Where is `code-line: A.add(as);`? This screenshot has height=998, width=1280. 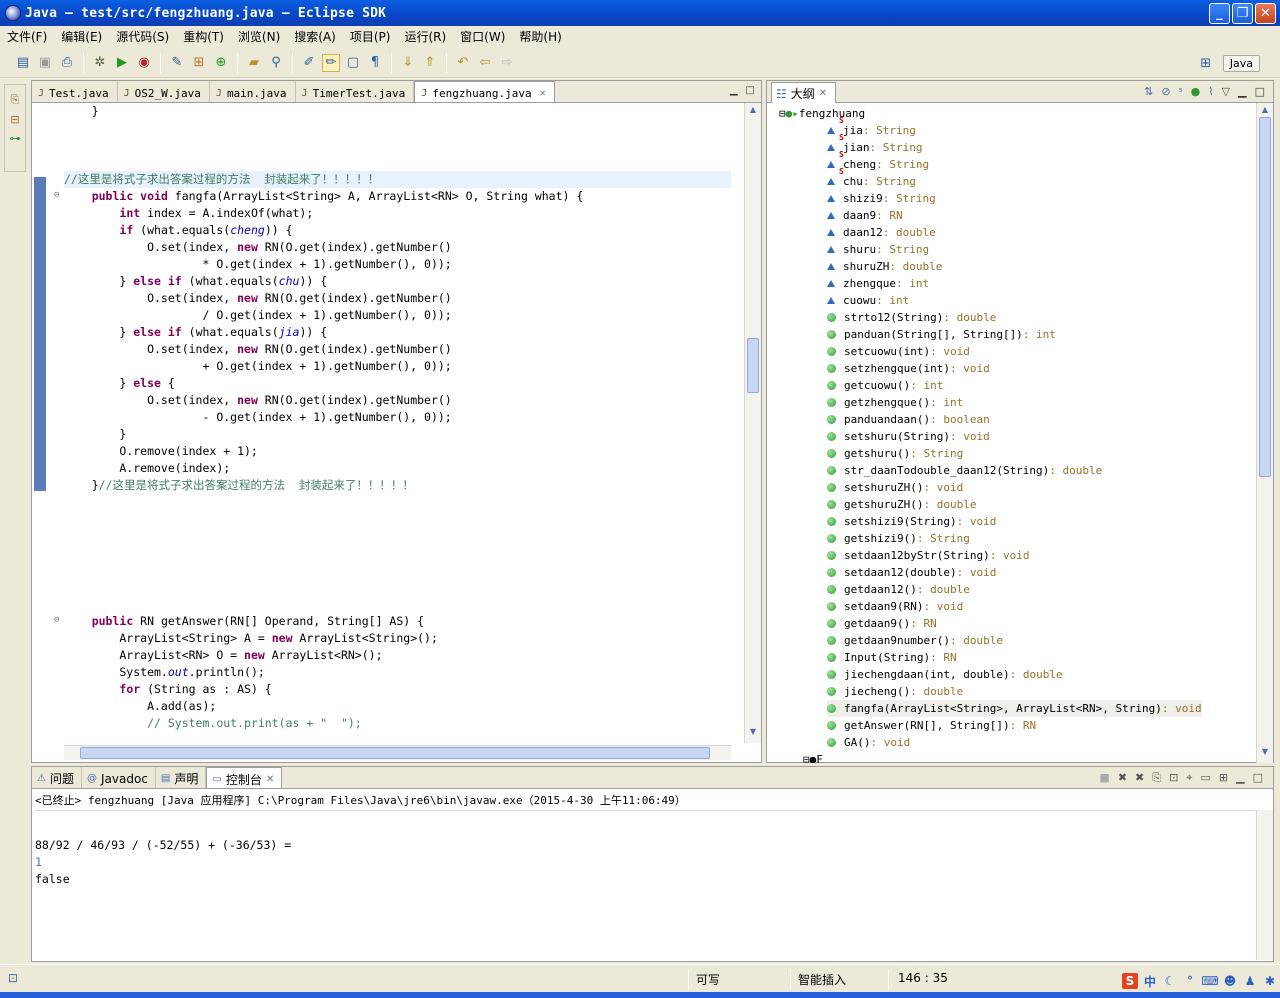
code-line: A.add(as); is located at coordinates (140, 706).